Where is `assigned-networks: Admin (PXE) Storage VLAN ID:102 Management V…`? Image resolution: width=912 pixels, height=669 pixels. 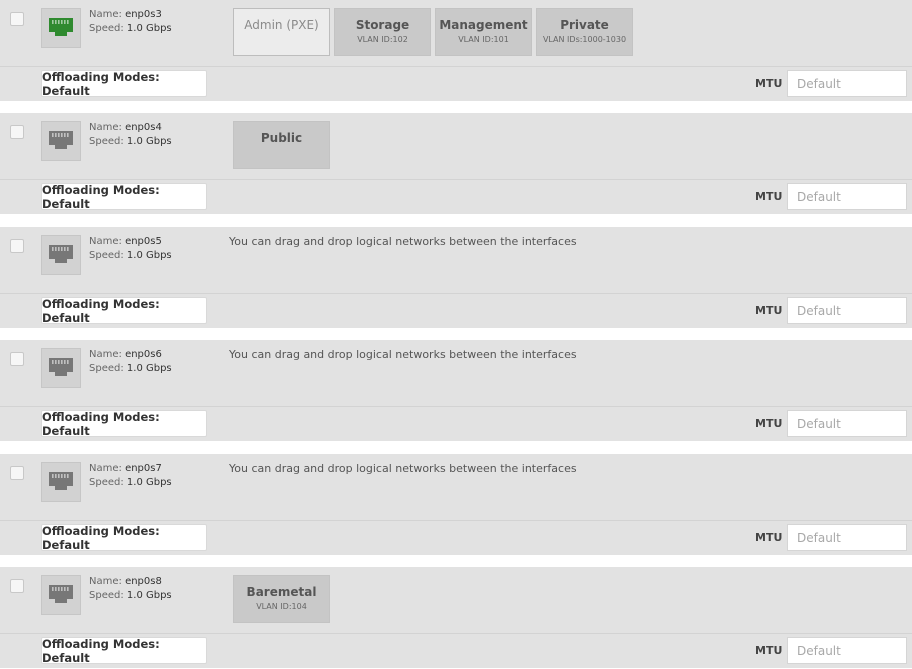 assigned-networks: Admin (PXE) Storage VLAN ID:102 Management V… is located at coordinates (433, 32).